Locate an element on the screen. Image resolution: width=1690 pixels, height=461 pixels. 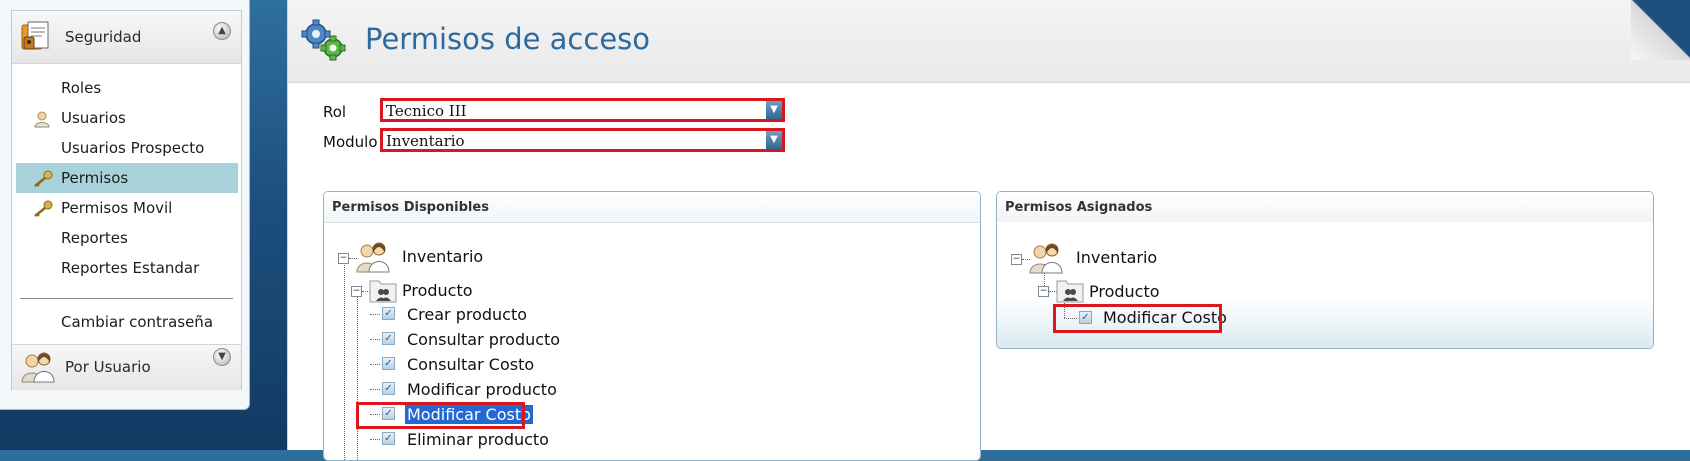
sidebar-divider is located at coordinates (126, 298).